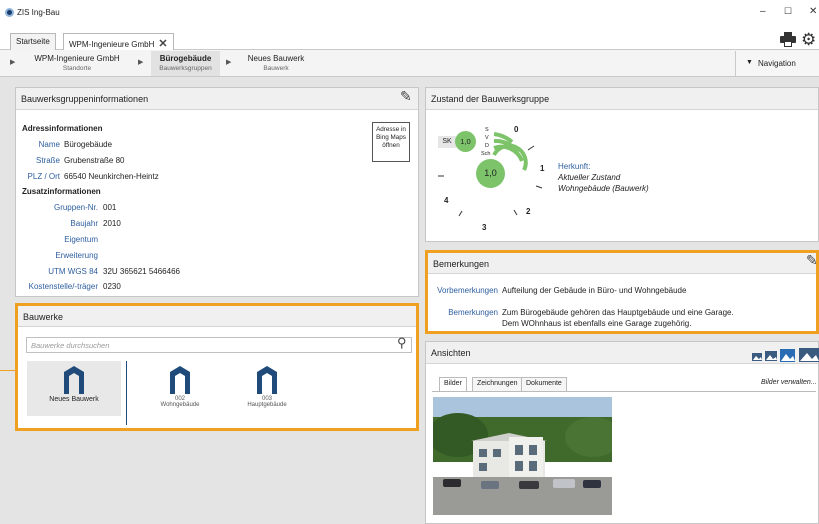 Image resolution: width=819 pixels, height=524 pixels. Describe the element at coordinates (276, 68) in the screenshot. I see `crumb-sub: Bauwerk` at that location.